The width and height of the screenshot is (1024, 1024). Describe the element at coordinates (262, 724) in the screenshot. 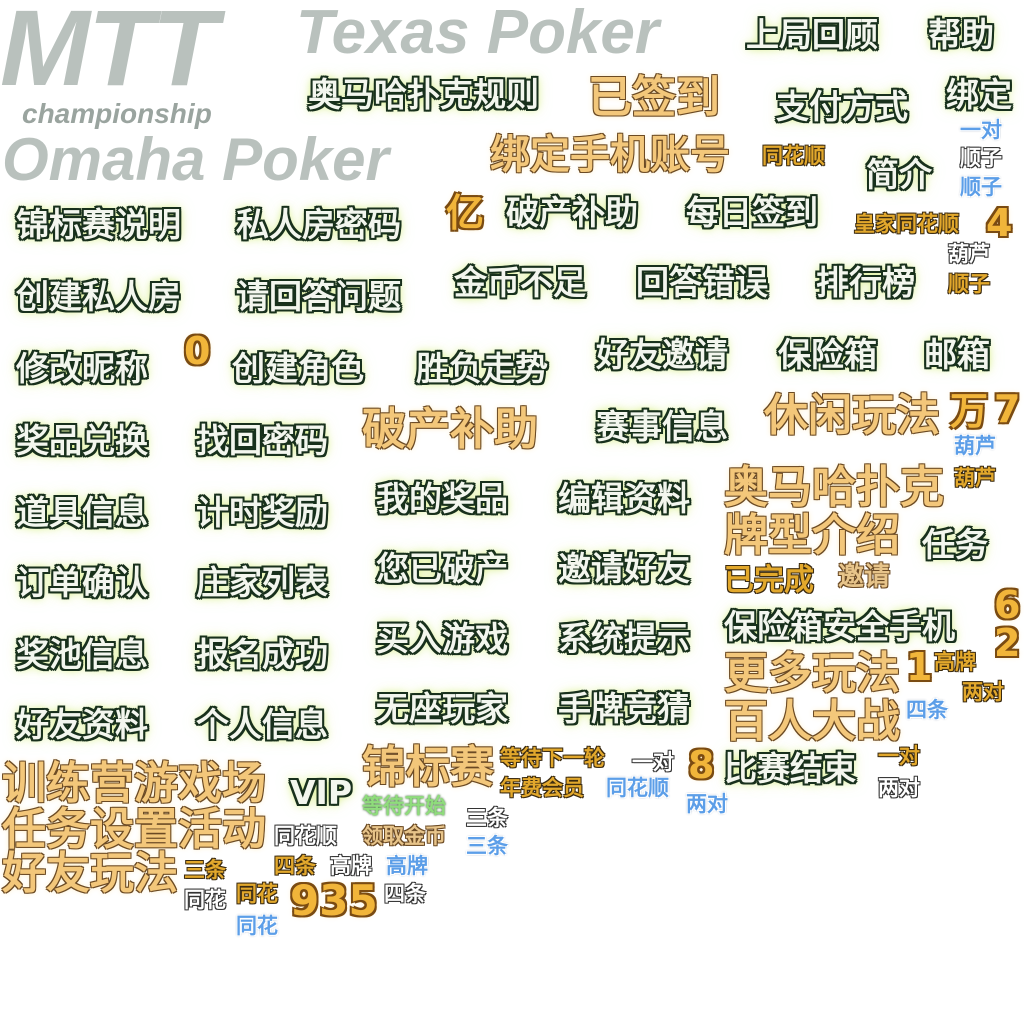

I see `personal-info-label: 个人信息` at that location.